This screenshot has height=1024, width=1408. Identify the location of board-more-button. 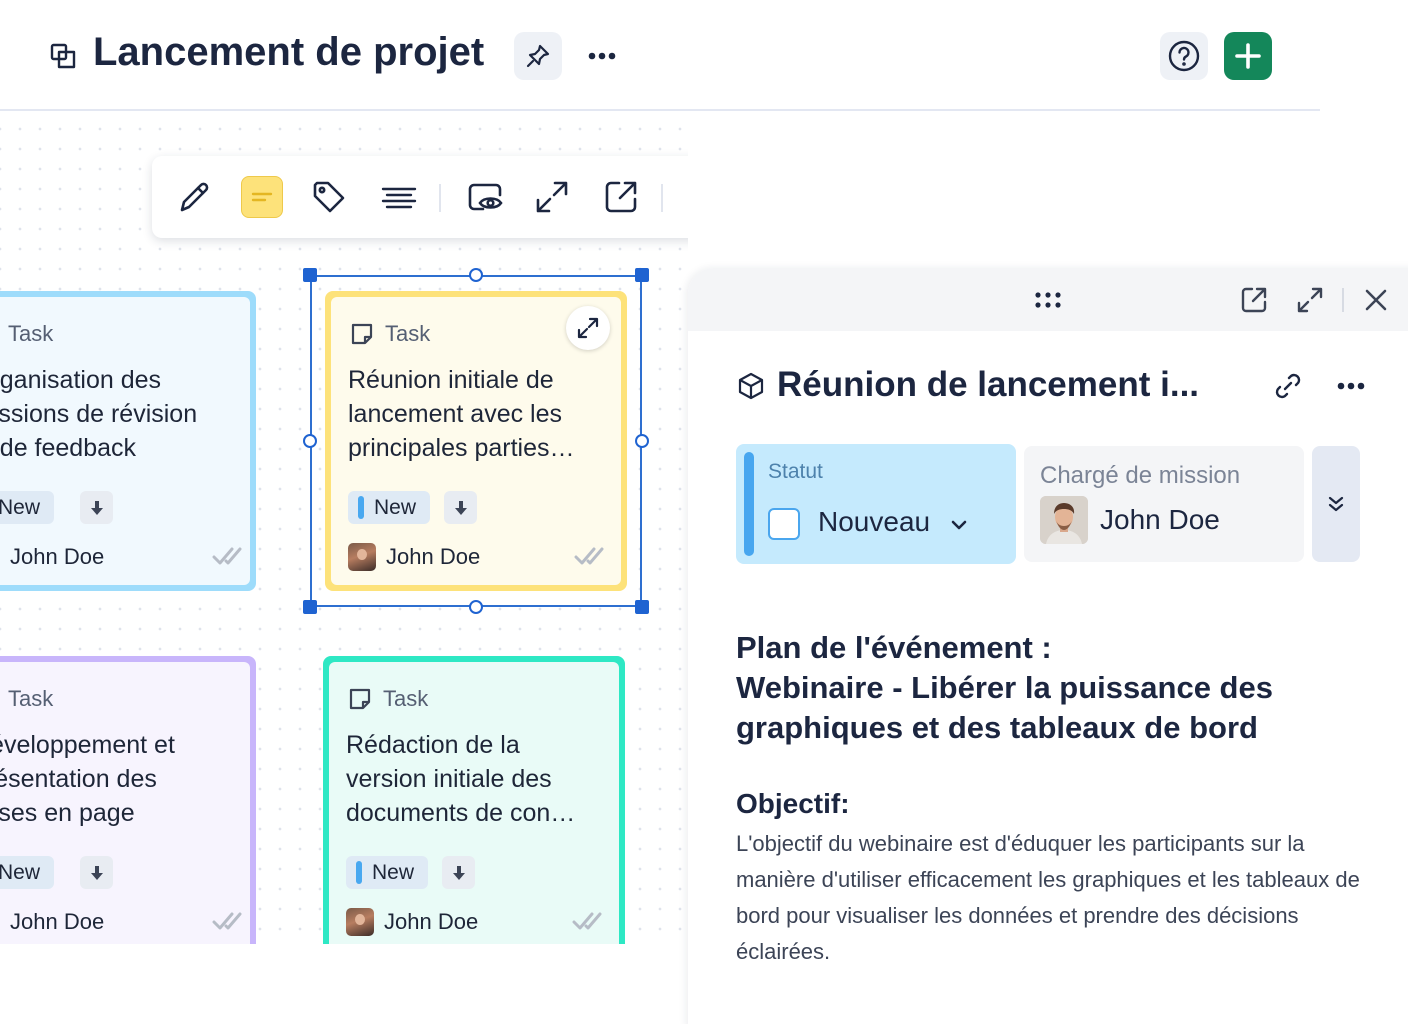
(602, 56).